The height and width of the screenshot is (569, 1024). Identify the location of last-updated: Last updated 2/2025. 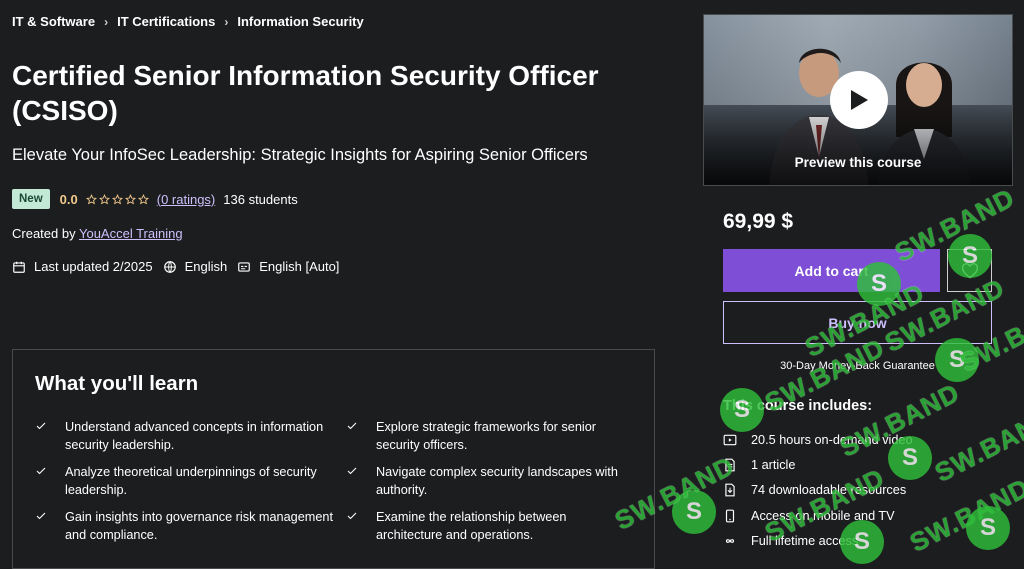
(82, 266).